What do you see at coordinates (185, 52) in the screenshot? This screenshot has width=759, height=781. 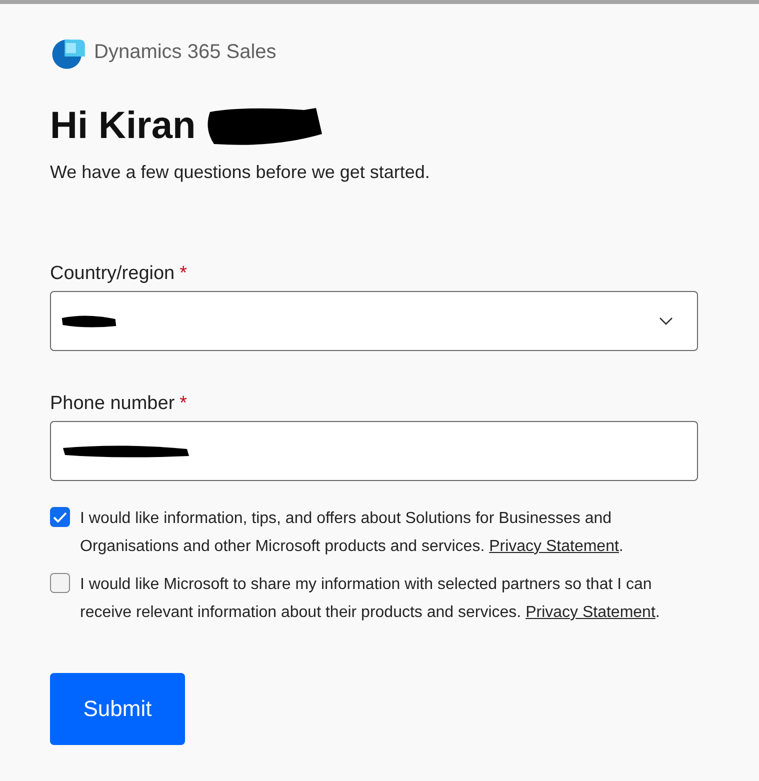 I see `product-name: Dynamics 365 Sales` at bounding box center [185, 52].